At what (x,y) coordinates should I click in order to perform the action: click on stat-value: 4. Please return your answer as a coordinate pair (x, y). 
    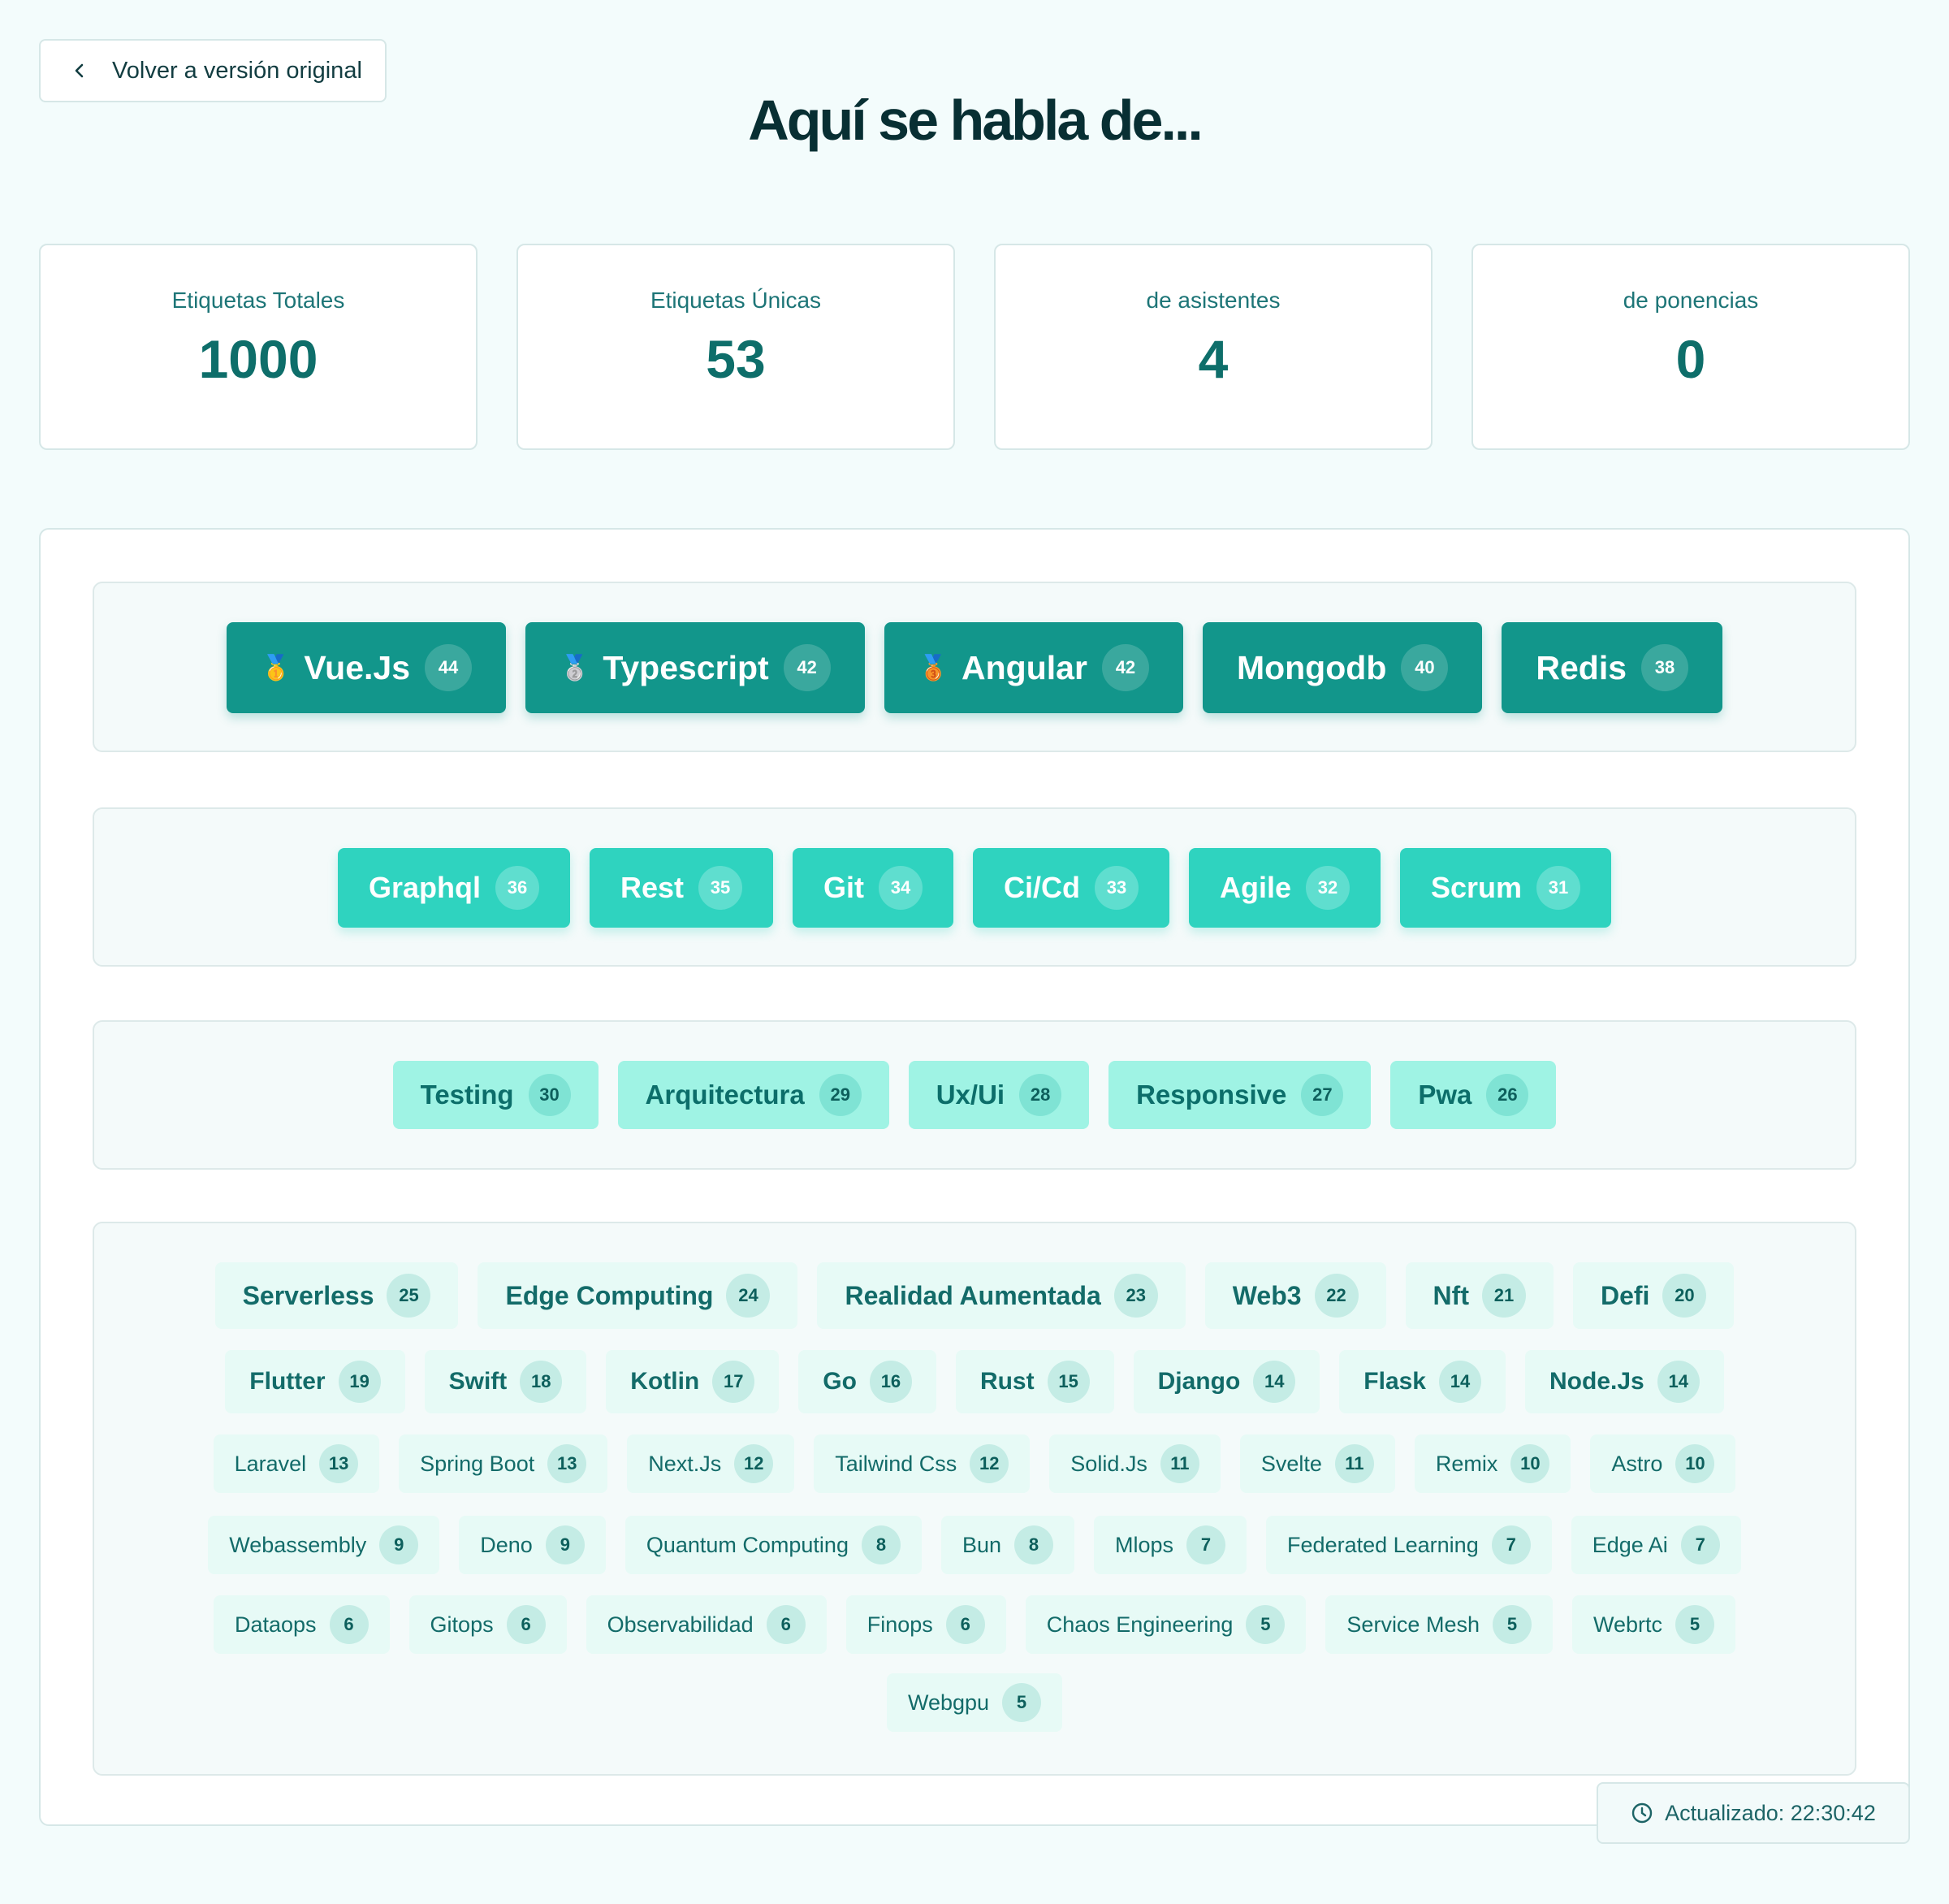
    Looking at the image, I should click on (1213, 359).